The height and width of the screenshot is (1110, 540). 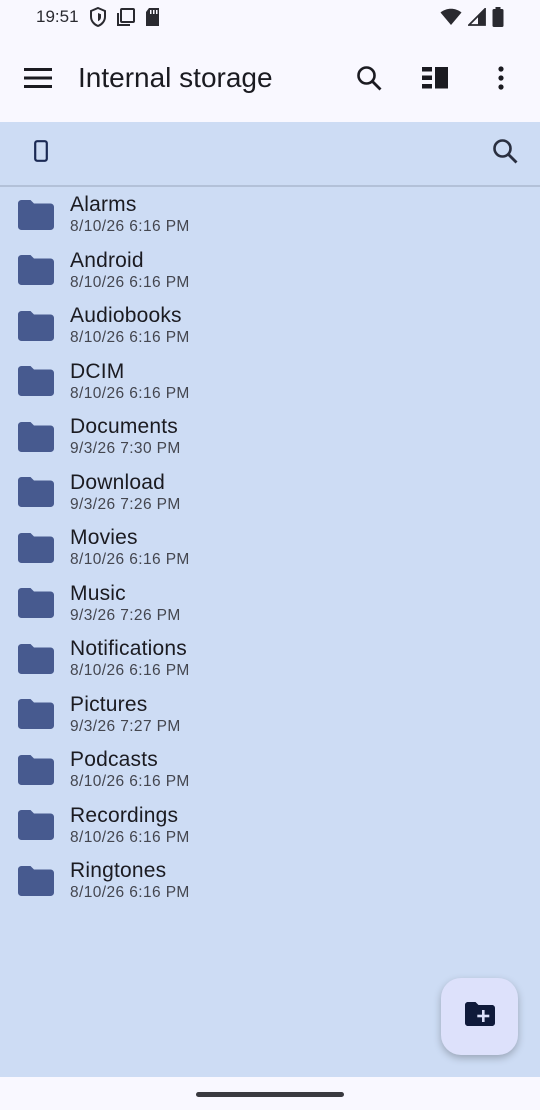 I want to click on list-item: Audiobooks 8/10/26 6:16 PM, so click(x=270, y=326).